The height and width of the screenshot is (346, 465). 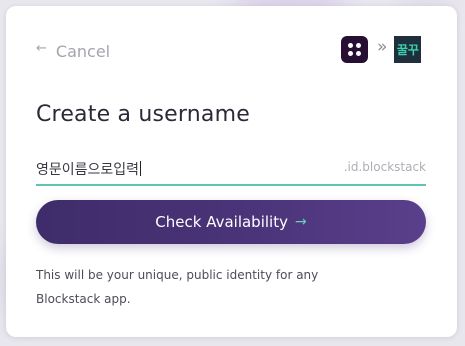 What do you see at coordinates (41, 48) in the screenshot?
I see `arrow-left-icon: ←` at bounding box center [41, 48].